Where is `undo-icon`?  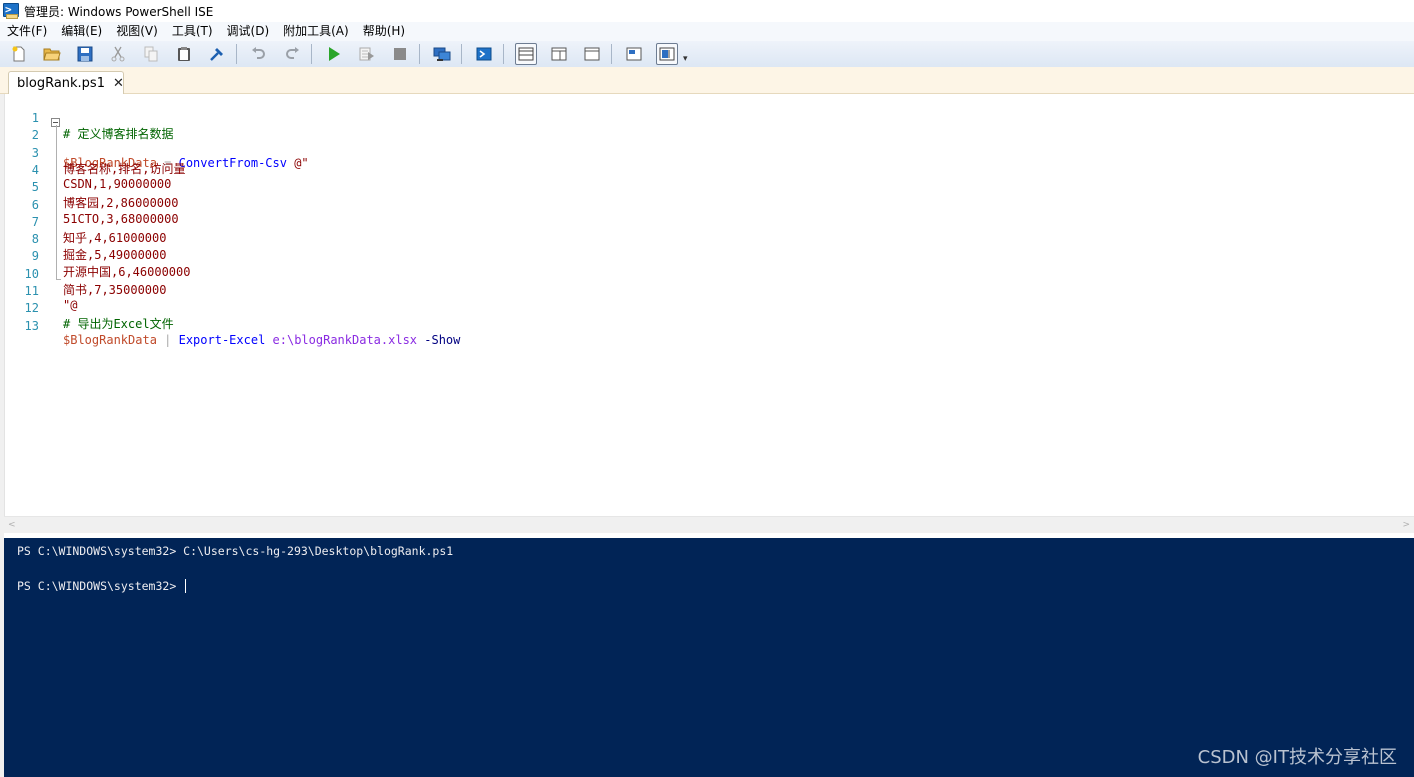
undo-icon is located at coordinates (258, 53).